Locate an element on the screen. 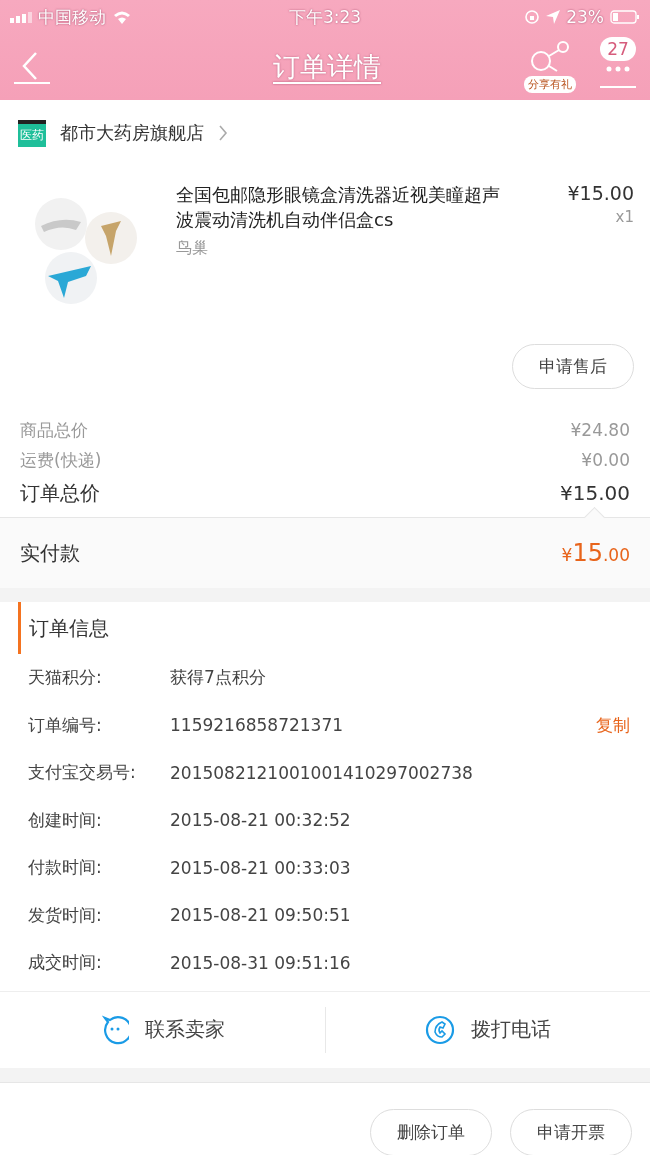  info-value: 1159216858721371 is located at coordinates (257, 725).